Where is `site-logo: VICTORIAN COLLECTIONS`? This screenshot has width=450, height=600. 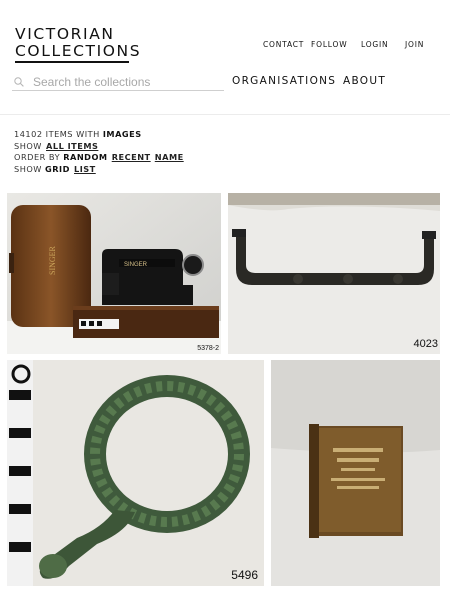
site-logo: VICTORIAN COLLECTIONS is located at coordinates (78, 44).